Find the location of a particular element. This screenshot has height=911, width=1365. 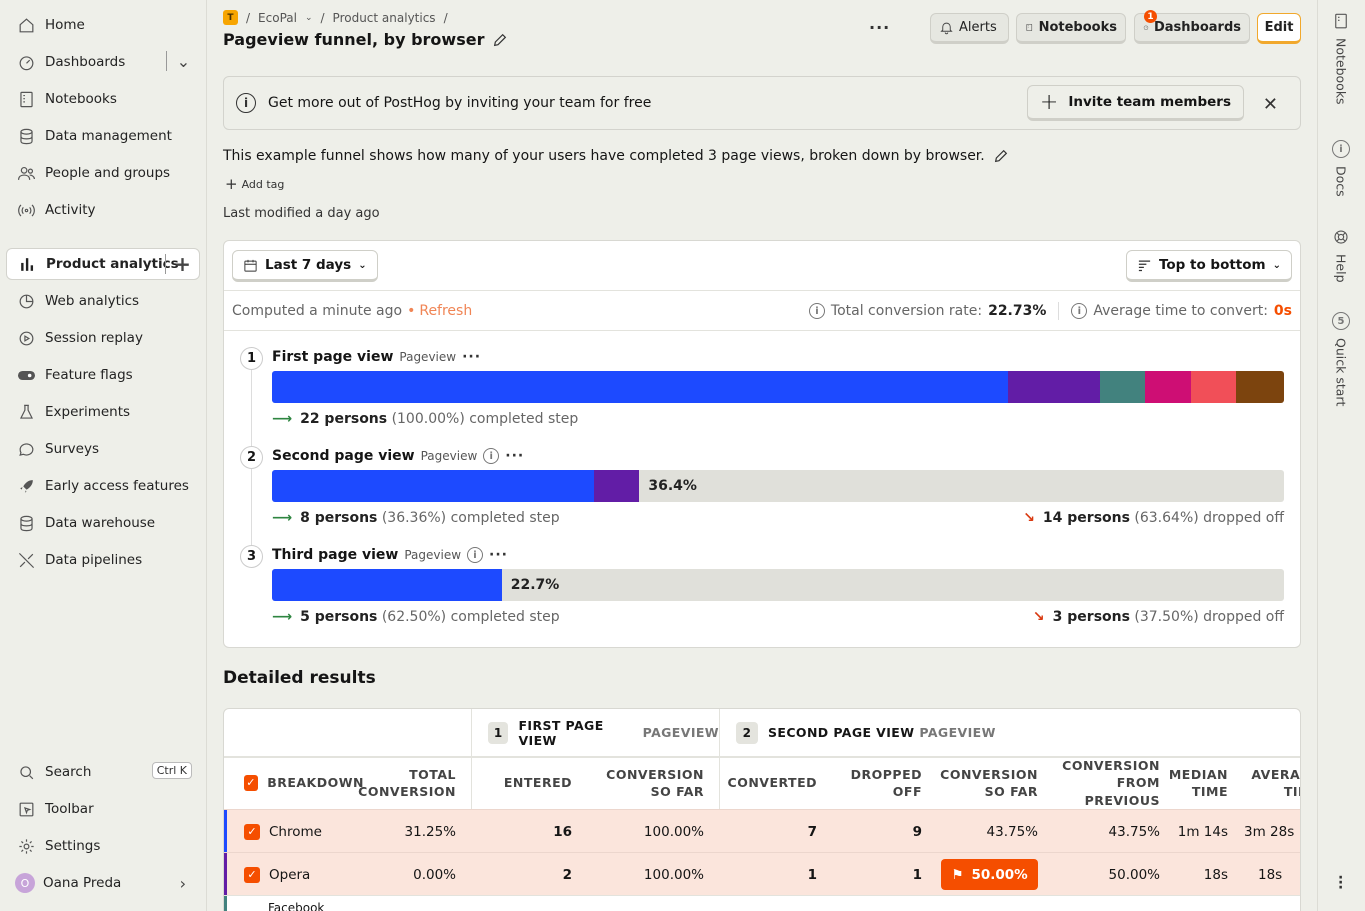

sidebar-item-web-analytics: Web analytics is located at coordinates (103, 301).